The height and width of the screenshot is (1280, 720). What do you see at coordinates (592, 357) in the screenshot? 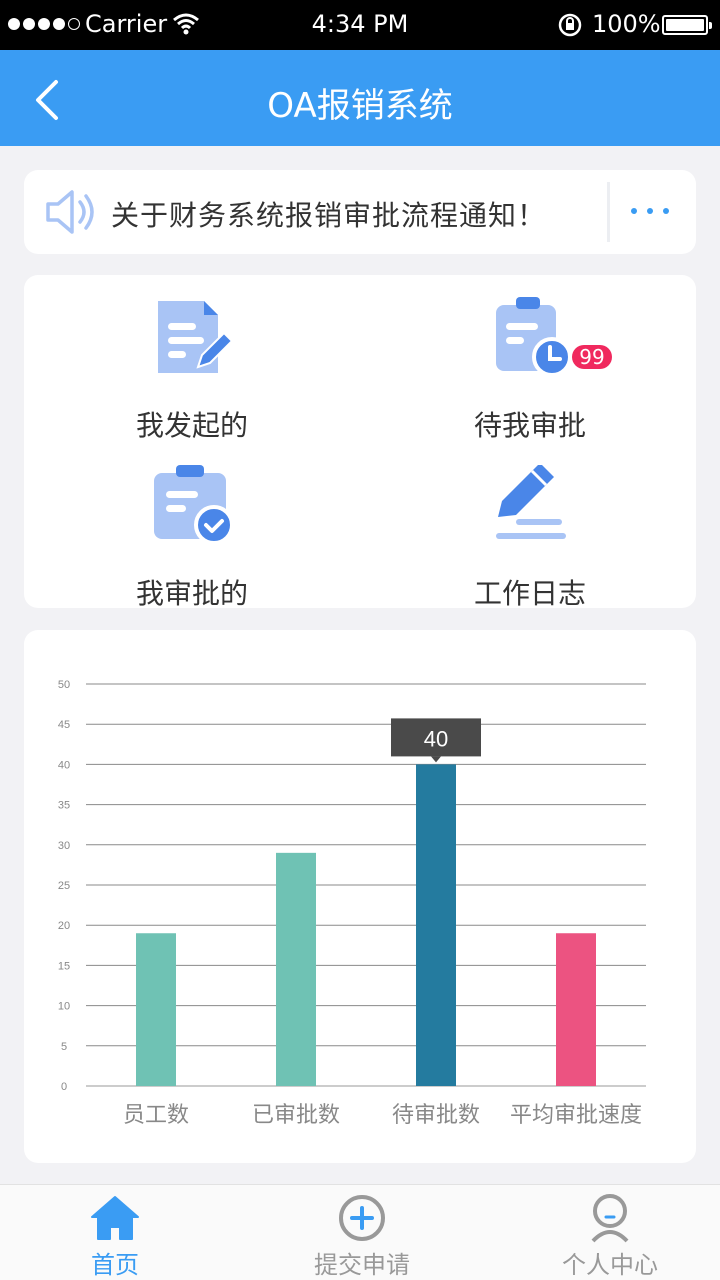
I see `pending-count-badge: 99` at bounding box center [592, 357].